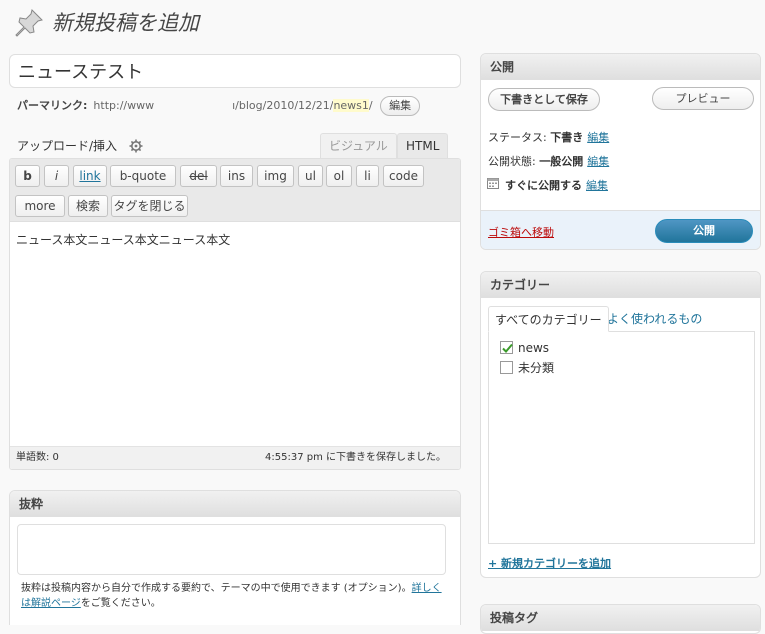 Image resolution: width=765 pixels, height=634 pixels. I want to click on autosave-status: 4:55:37 pm に下書きを保存しました。, so click(355, 457).